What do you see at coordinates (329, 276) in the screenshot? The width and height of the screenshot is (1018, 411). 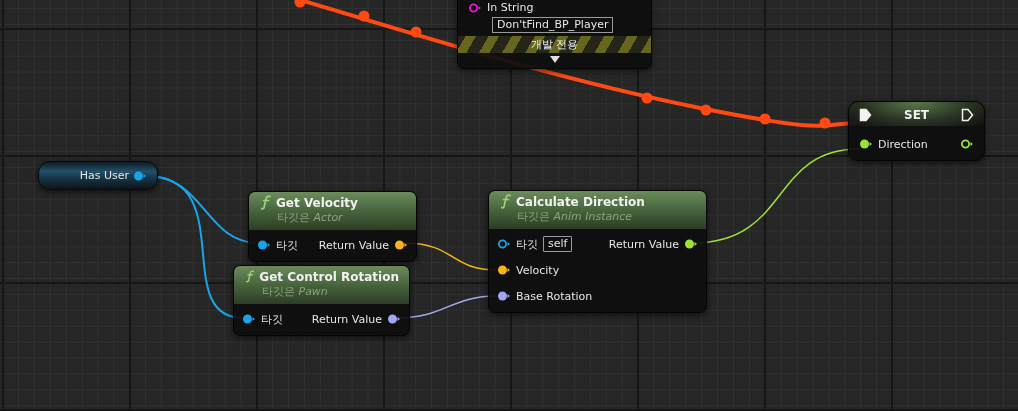 I see `node-title: Get Control Rotation` at bounding box center [329, 276].